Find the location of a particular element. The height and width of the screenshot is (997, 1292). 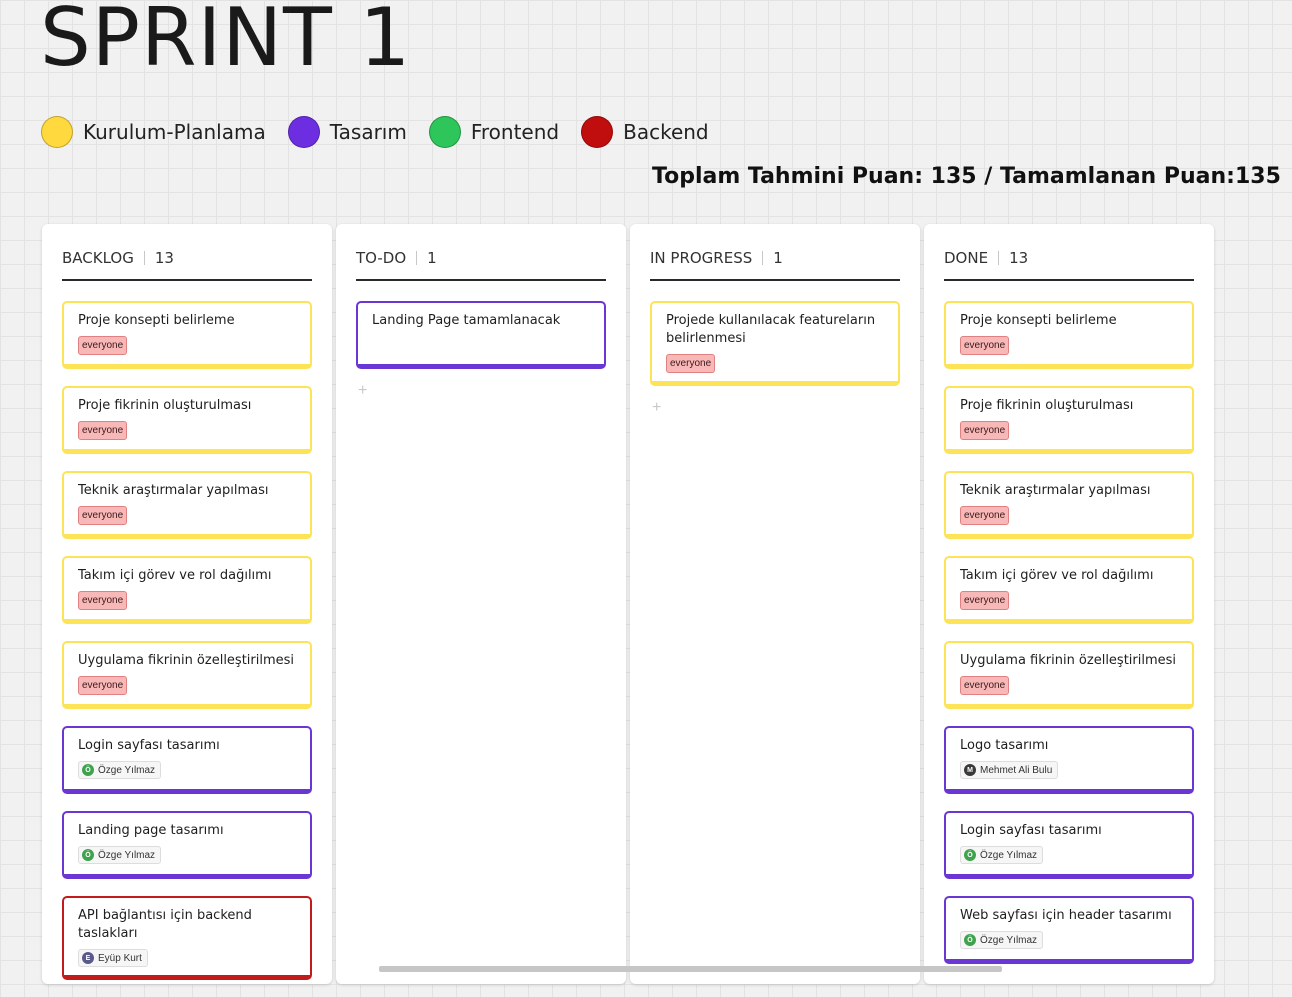

task-card-title: Landing page tasarımı is located at coordinates (151, 830).